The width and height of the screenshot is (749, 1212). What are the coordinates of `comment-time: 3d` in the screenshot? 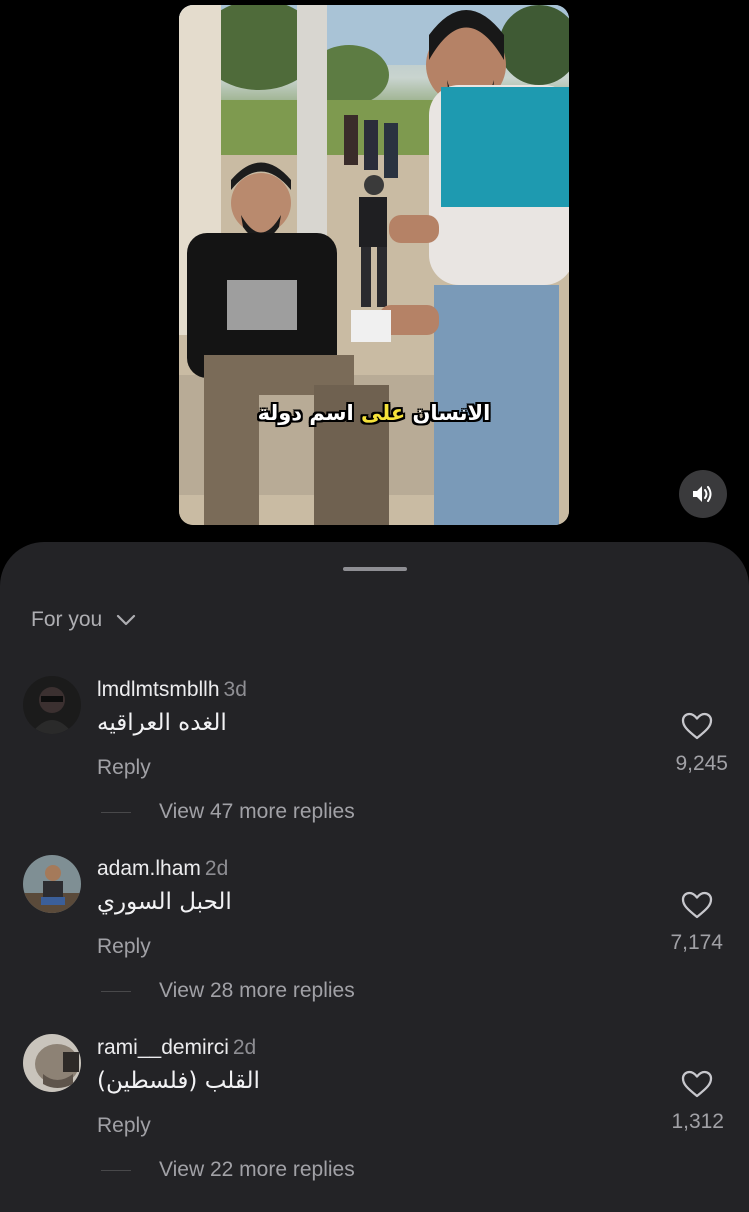 It's located at (235, 689).